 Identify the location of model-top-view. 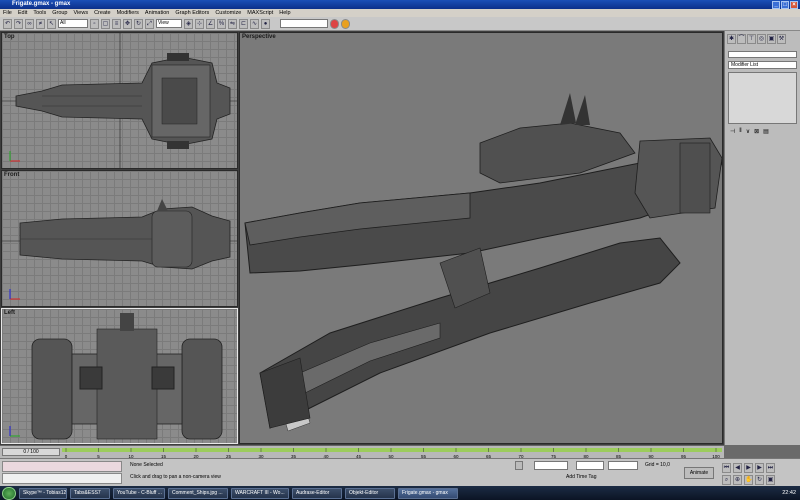
(119, 100).